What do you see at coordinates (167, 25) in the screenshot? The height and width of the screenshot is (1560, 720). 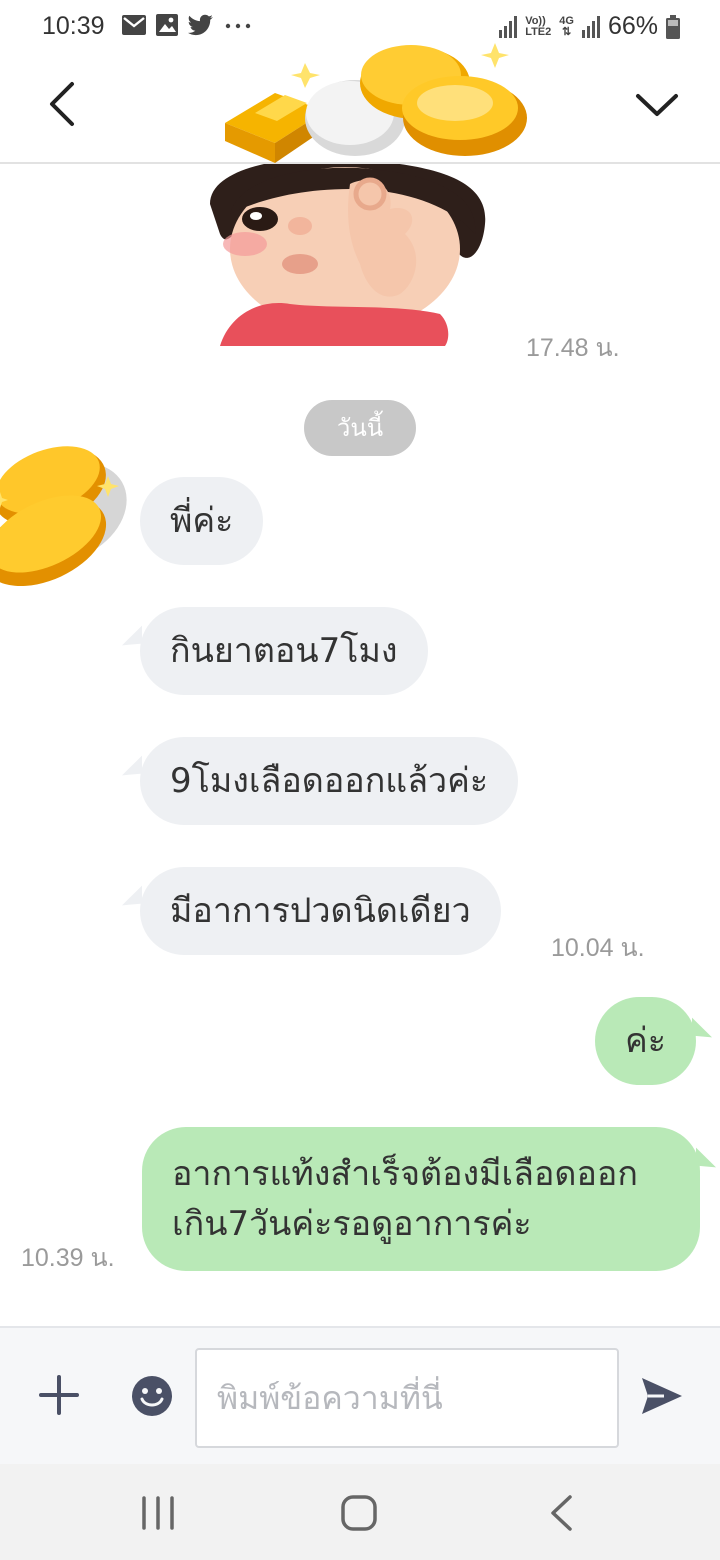 I see `gallery-icon` at bounding box center [167, 25].